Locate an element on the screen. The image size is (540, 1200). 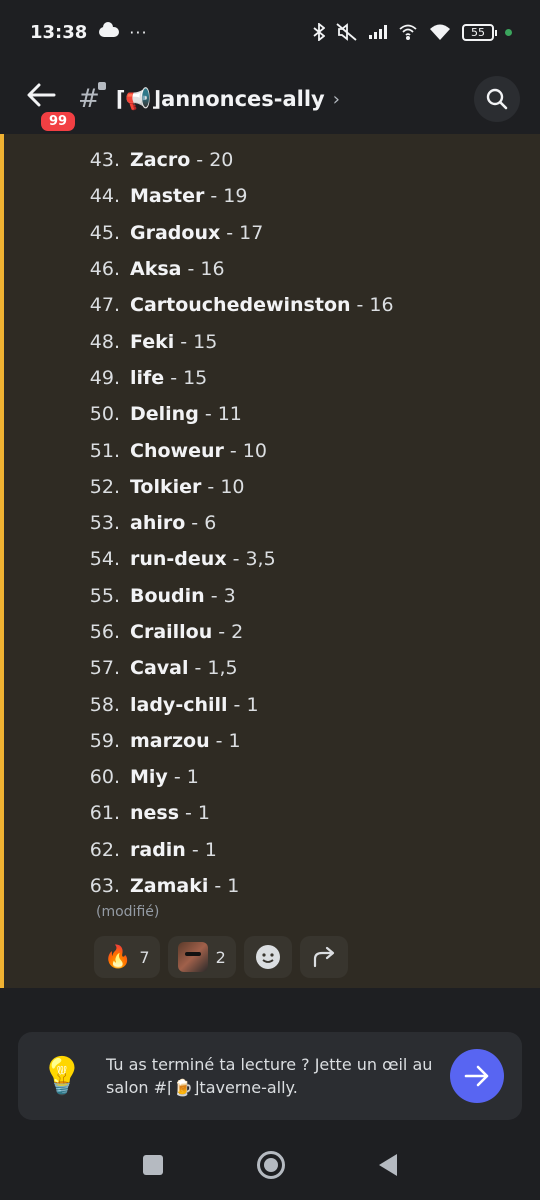
member-name: ness is located at coordinates (155, 813).